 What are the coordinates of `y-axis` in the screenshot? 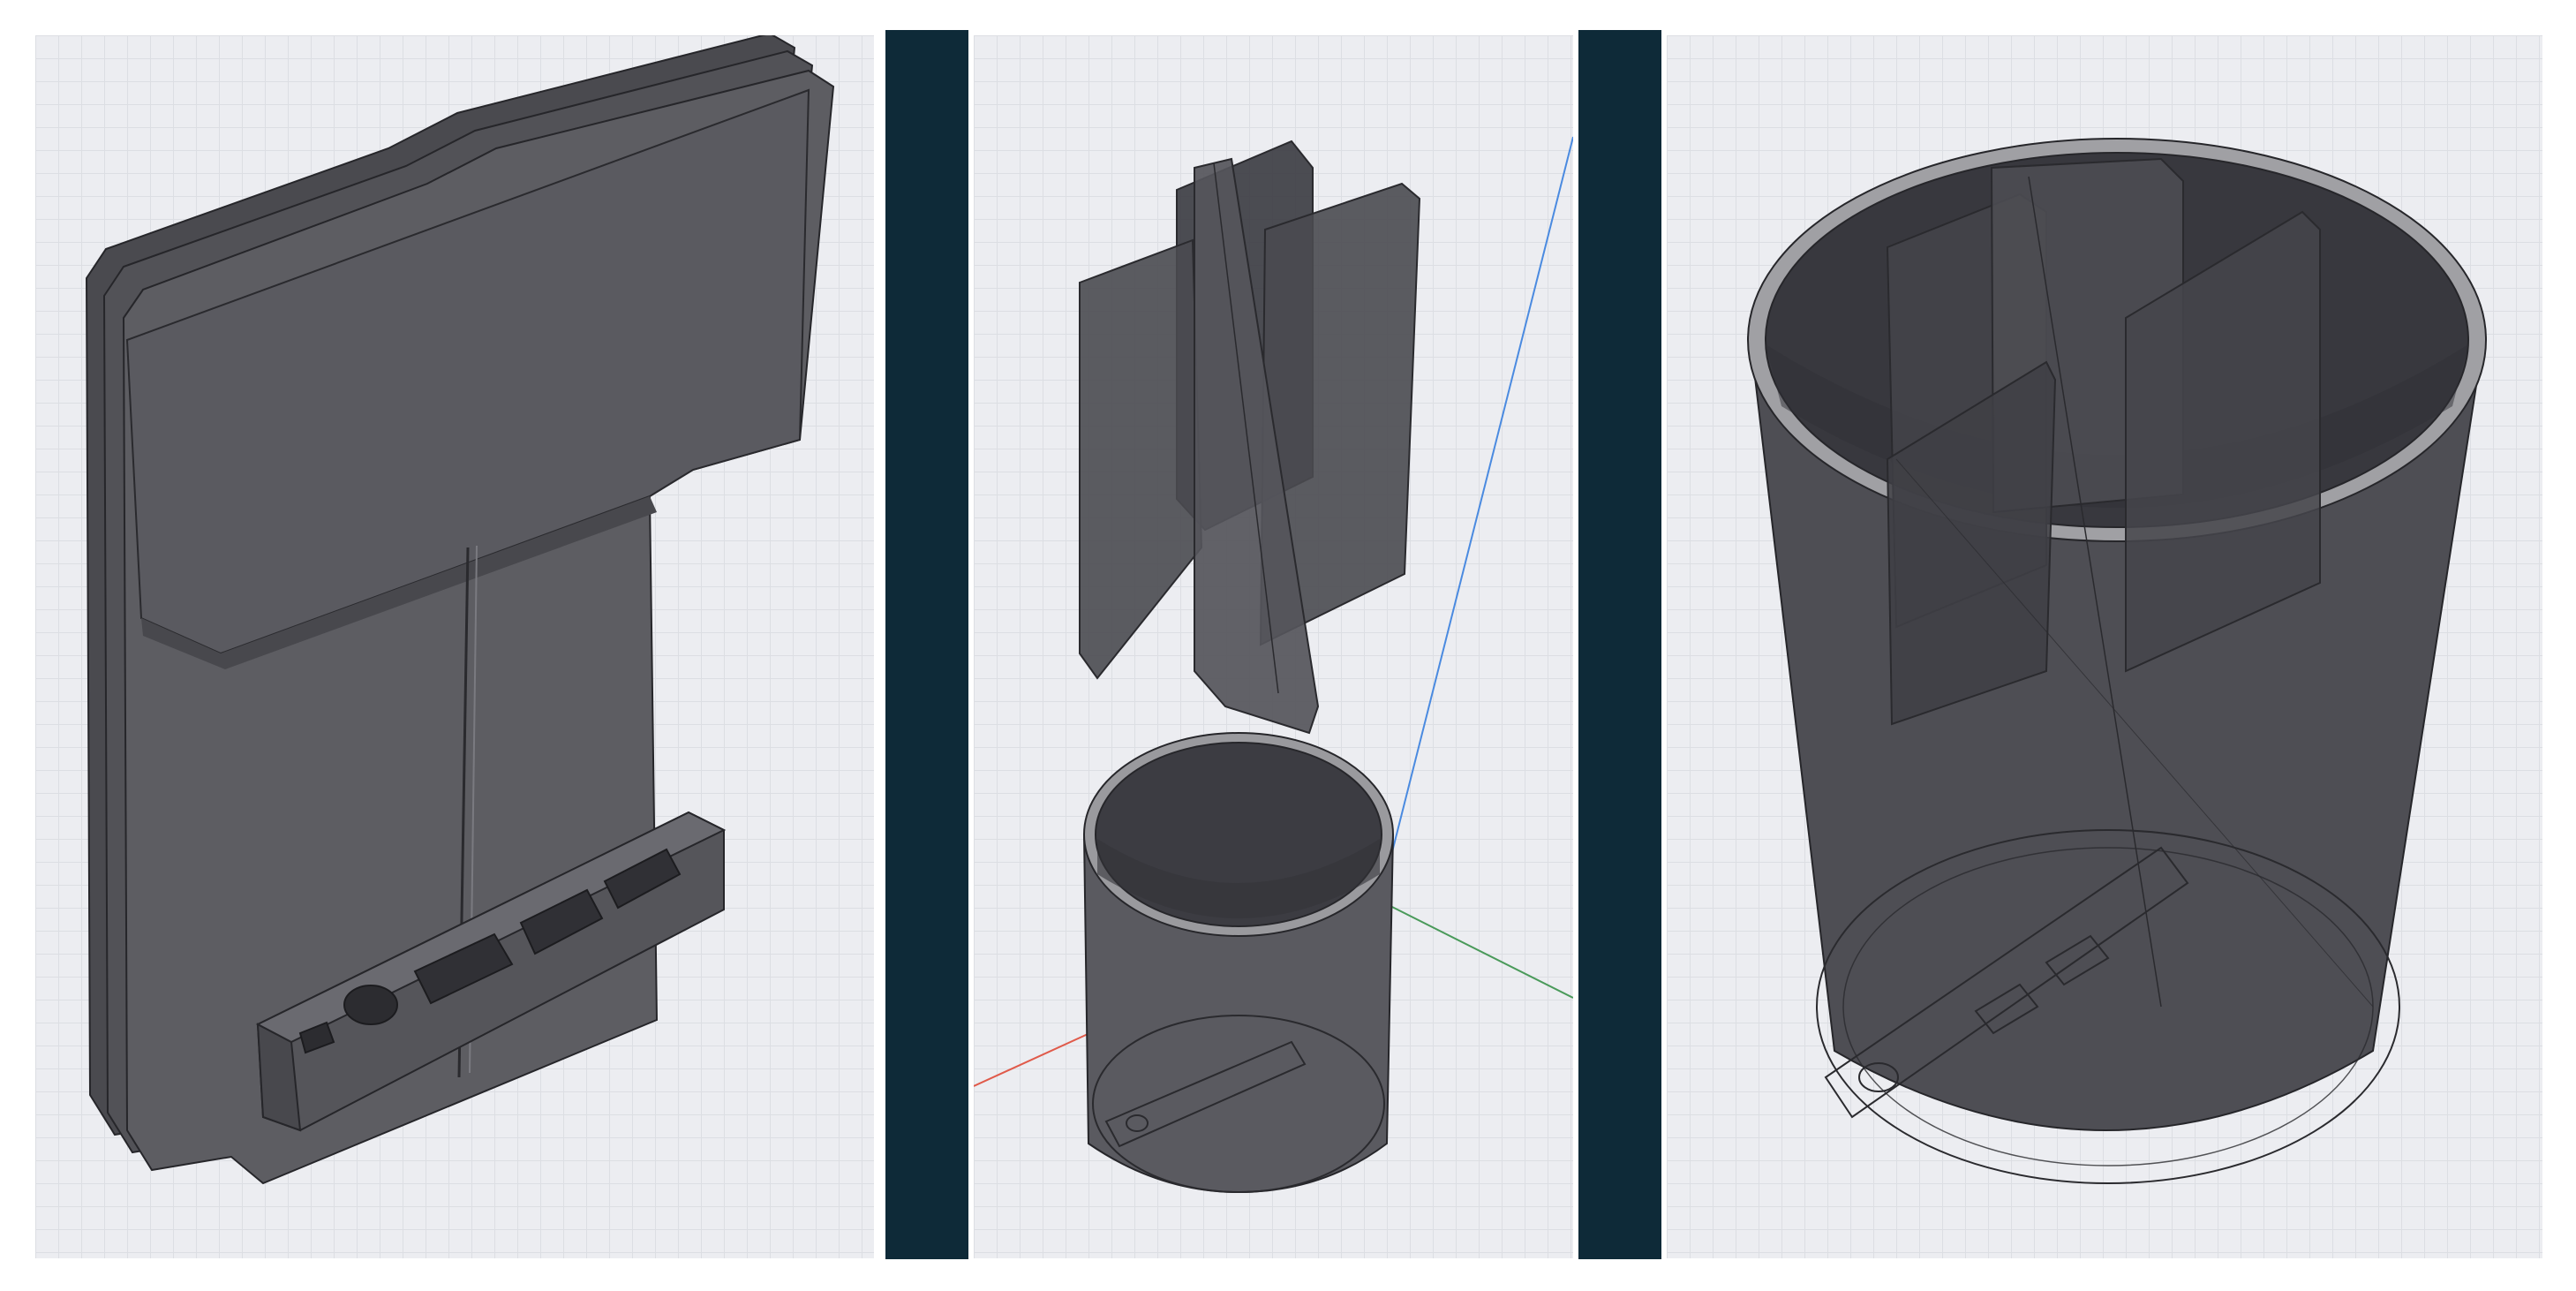 It's located at (1476, 949).